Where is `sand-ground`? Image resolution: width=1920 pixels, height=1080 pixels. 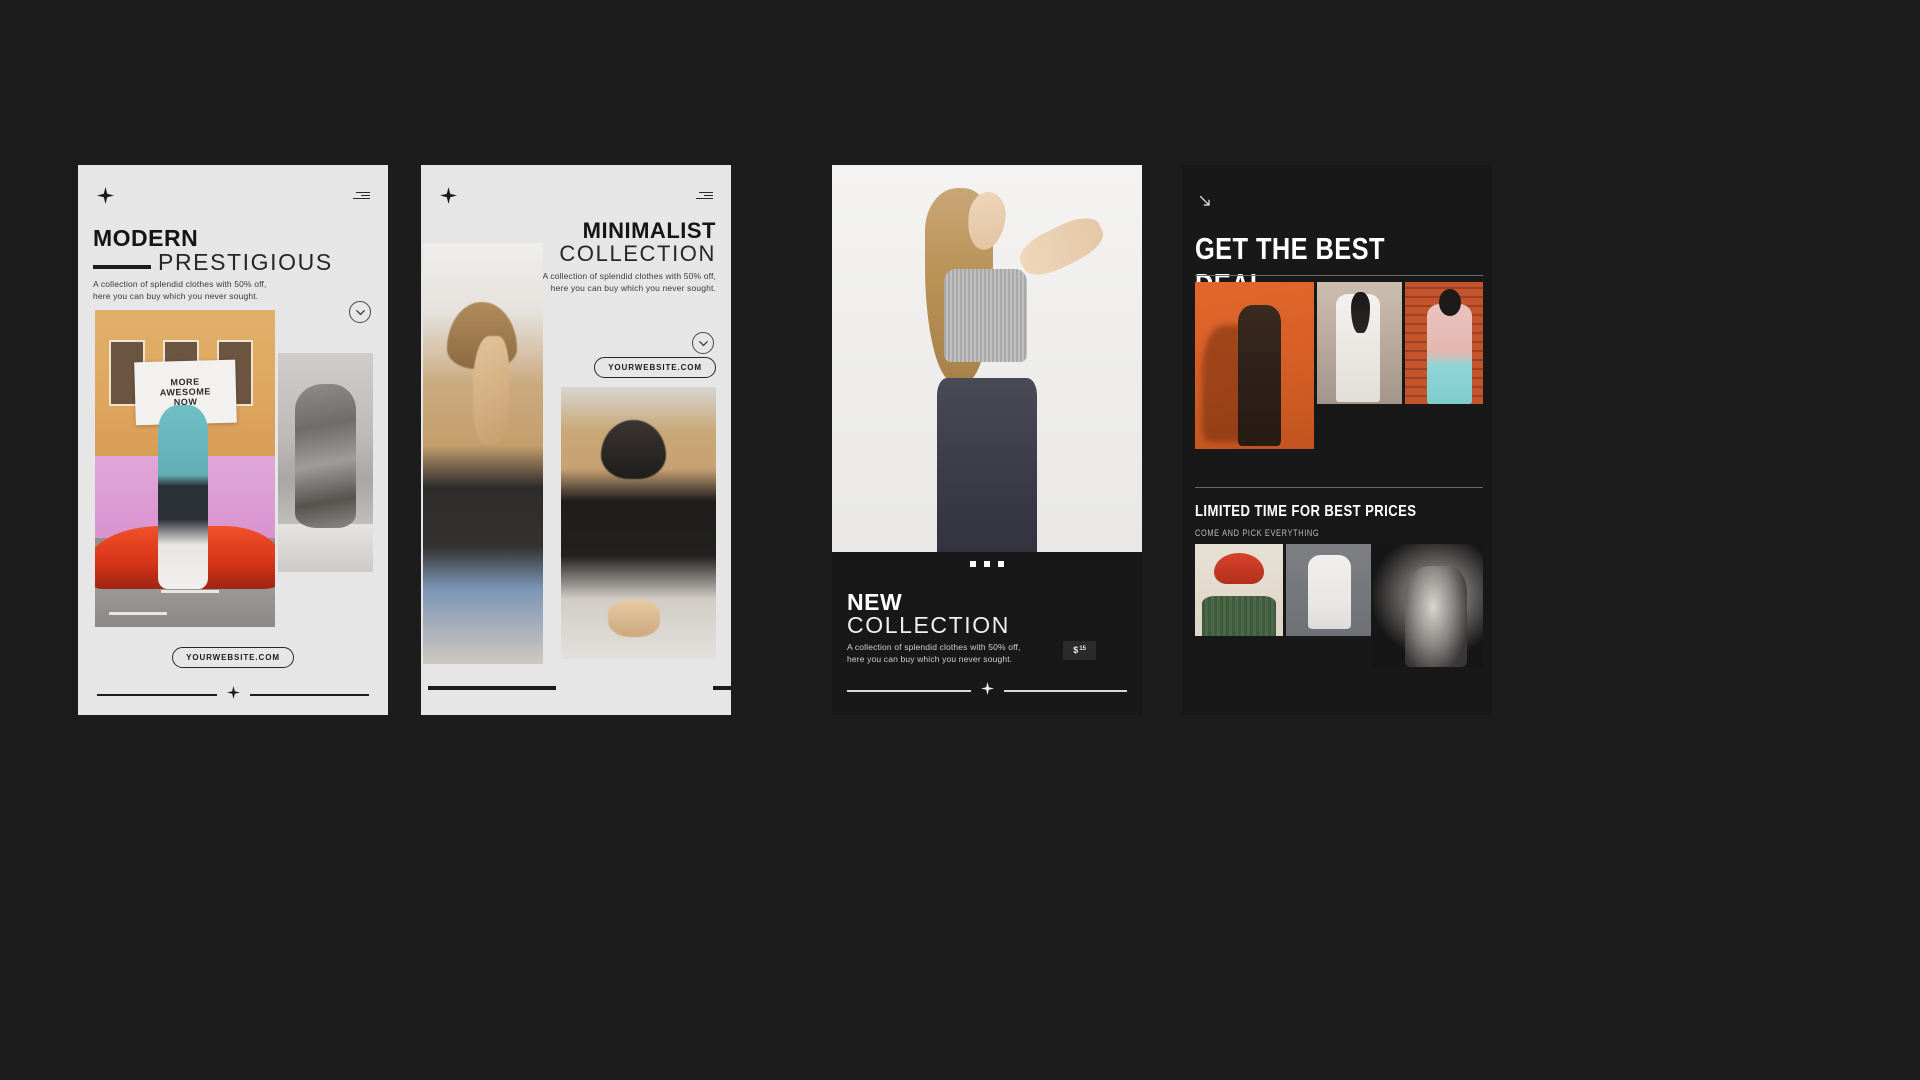
sand-ground is located at coordinates (325, 547).